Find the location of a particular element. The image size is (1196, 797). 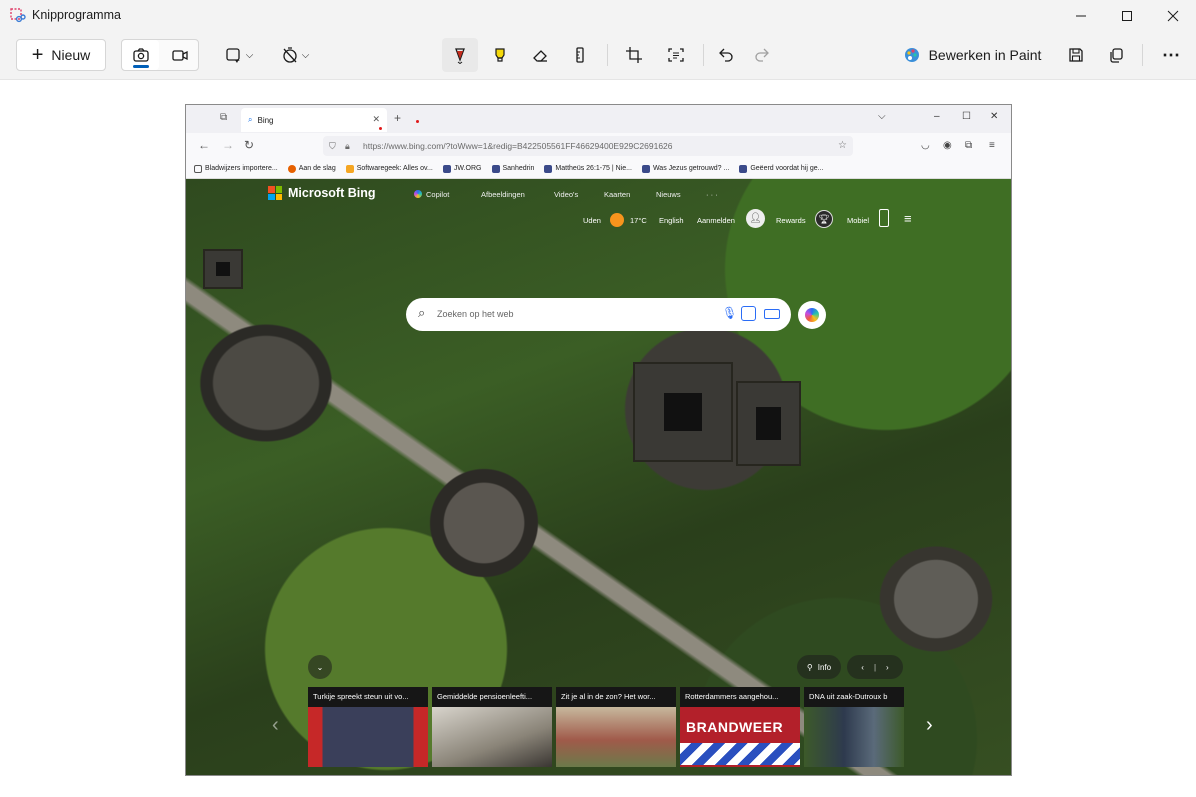

window-title: Knipprogramma is located at coordinates (76, 15).